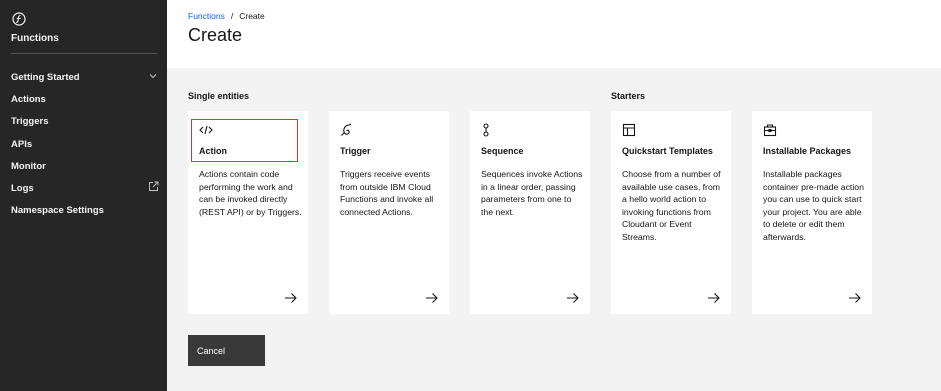 This screenshot has height=391, width=941. What do you see at coordinates (502, 151) in the screenshot?
I see `card-title: Sequence` at bounding box center [502, 151].